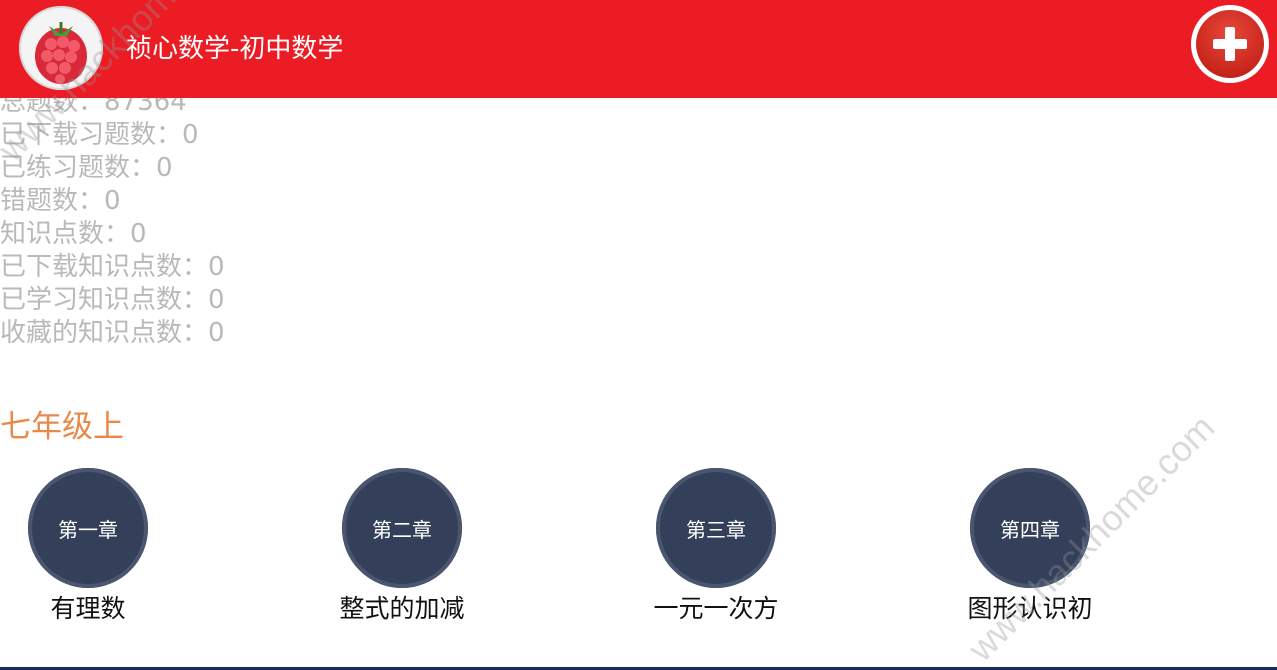 The image size is (1277, 670). I want to click on chapter-item: 第一章 有理数, so click(88, 548).